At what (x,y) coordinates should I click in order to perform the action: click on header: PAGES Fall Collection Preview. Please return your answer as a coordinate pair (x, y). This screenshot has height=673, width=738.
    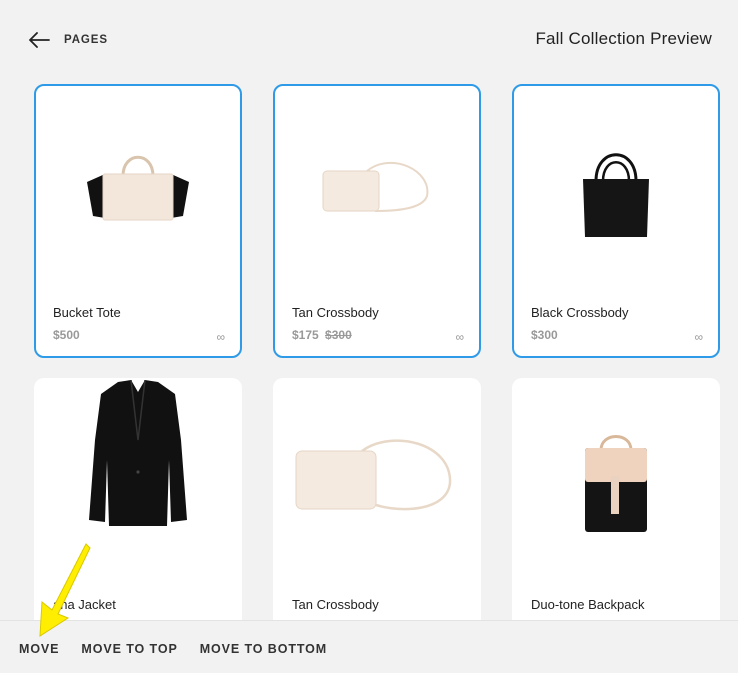
    Looking at the image, I should click on (369, 40).